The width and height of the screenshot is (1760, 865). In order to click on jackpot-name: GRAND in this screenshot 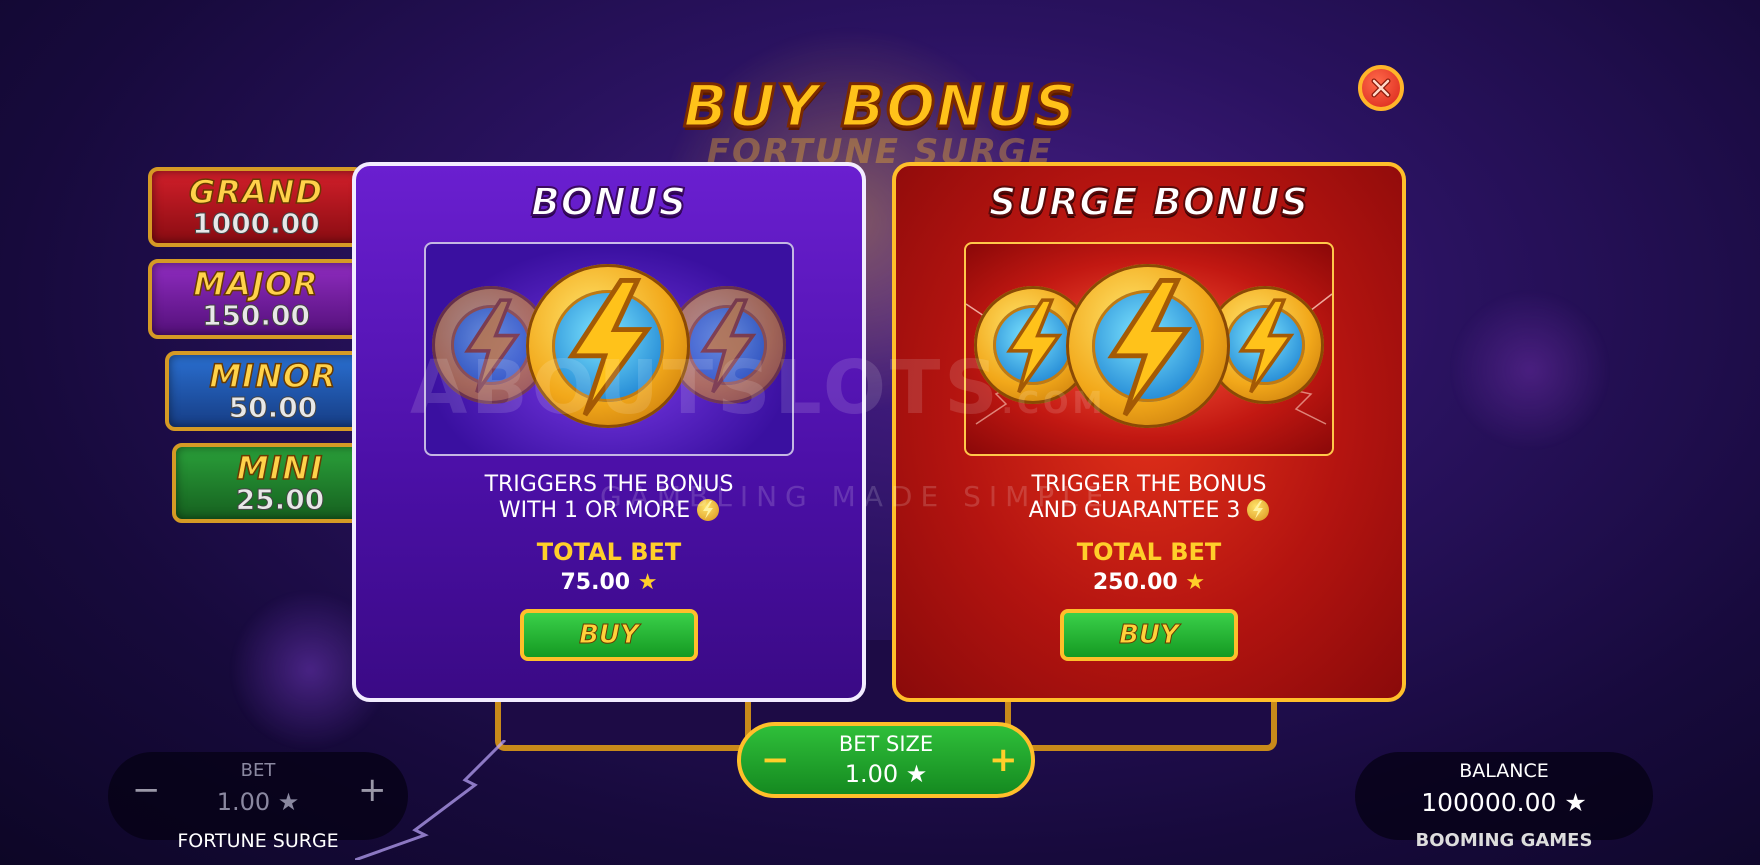, I will do `click(255, 192)`.